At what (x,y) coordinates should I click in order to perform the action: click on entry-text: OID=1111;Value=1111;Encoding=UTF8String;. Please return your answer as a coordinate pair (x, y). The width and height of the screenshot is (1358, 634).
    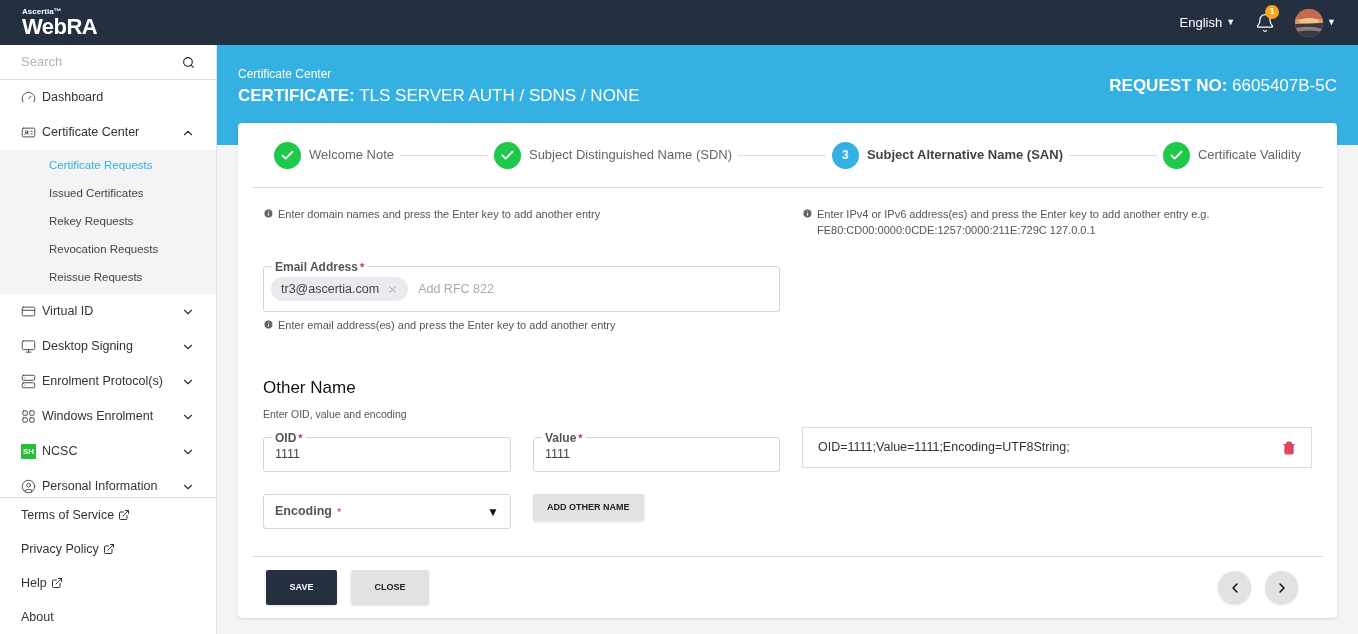
    Looking at the image, I should click on (944, 448).